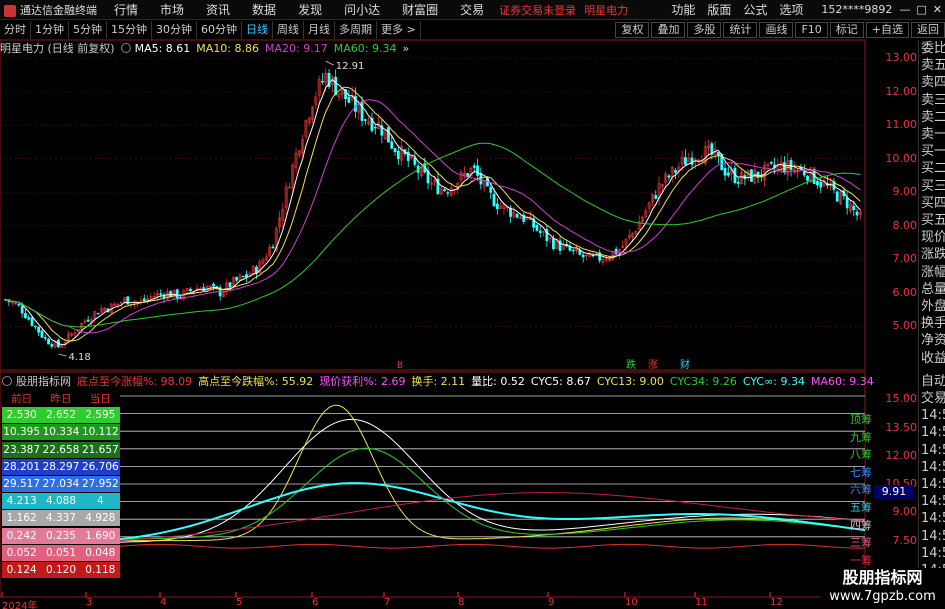  I want to click on chip-table-cell: 10.395, so click(22, 432).